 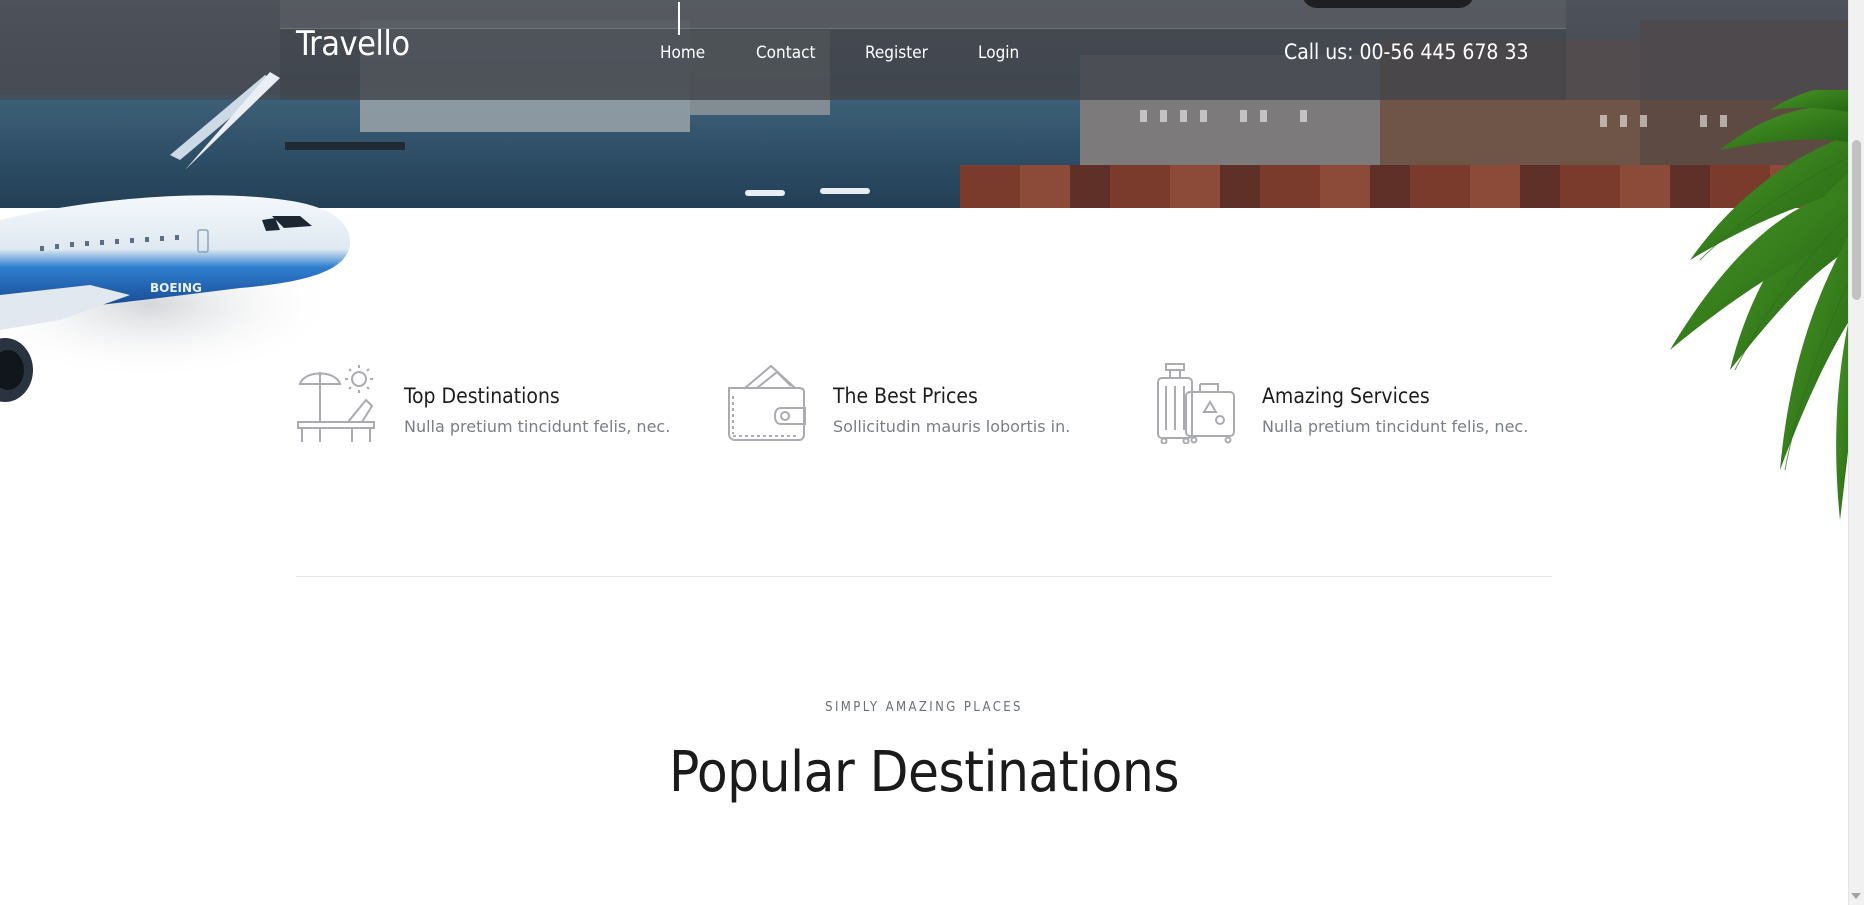 I want to click on palm-tree-image, so click(x=1767, y=305).